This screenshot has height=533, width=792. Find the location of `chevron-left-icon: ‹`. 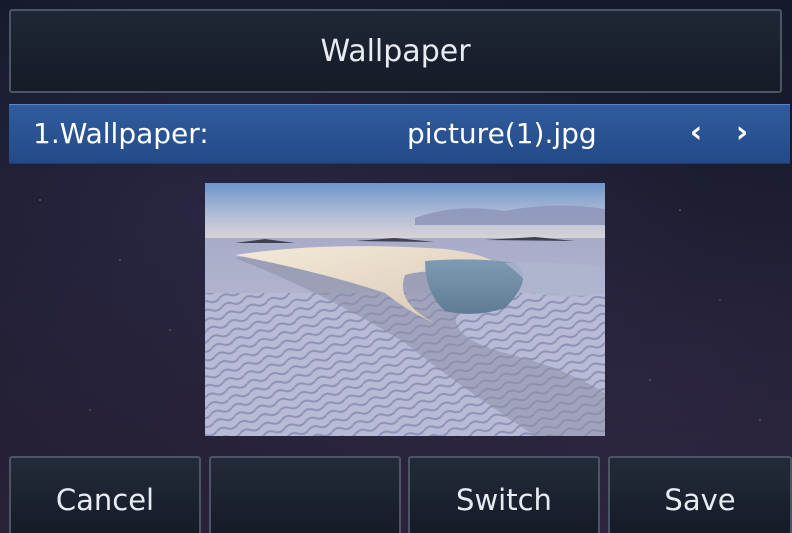

chevron-left-icon: ‹ is located at coordinates (696, 132).